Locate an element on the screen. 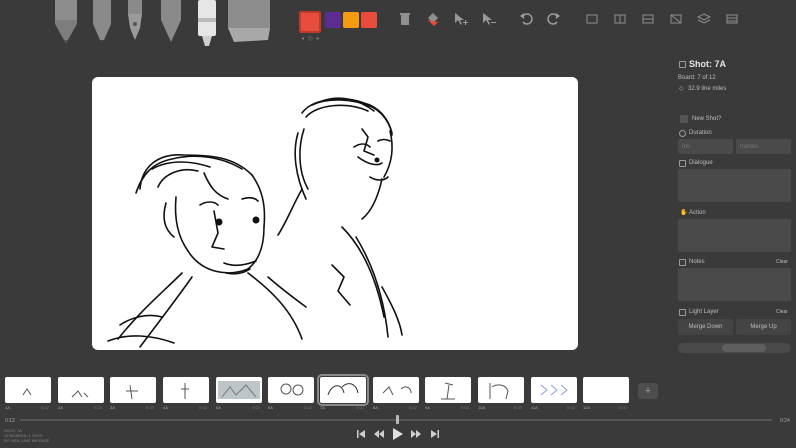 Image resolution: width=796 pixels, height=448 pixels. action-field is located at coordinates (734, 235).